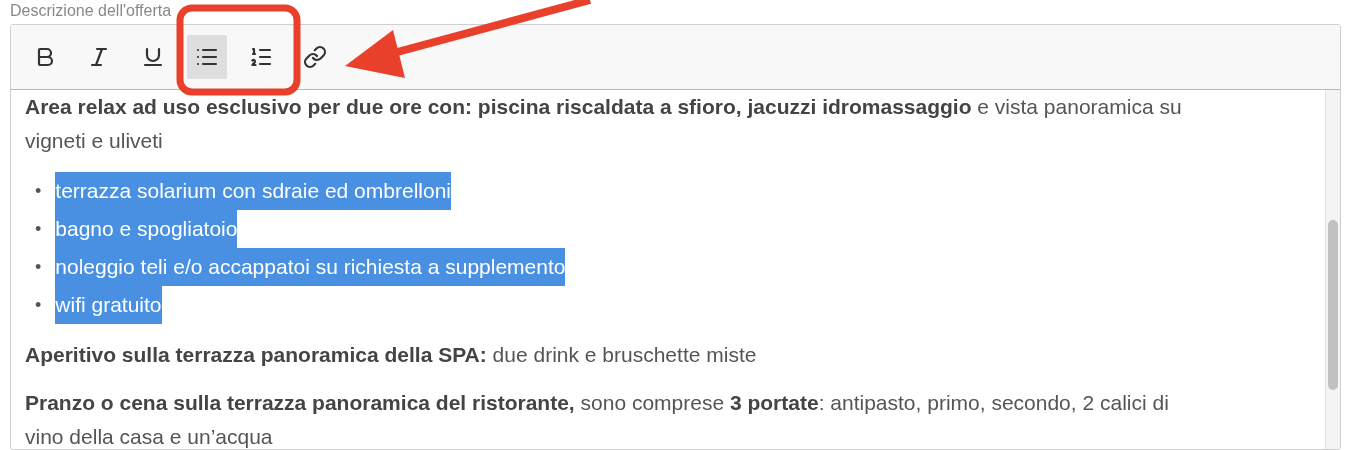  What do you see at coordinates (604, 124) in the screenshot?
I see `paragraph: Area relax ad uso esclusivo per due ore con: piscina riscaldata a sfioro, jacuzzi idromassaggio e vista panoramica su vigneti e uliveti` at bounding box center [604, 124].